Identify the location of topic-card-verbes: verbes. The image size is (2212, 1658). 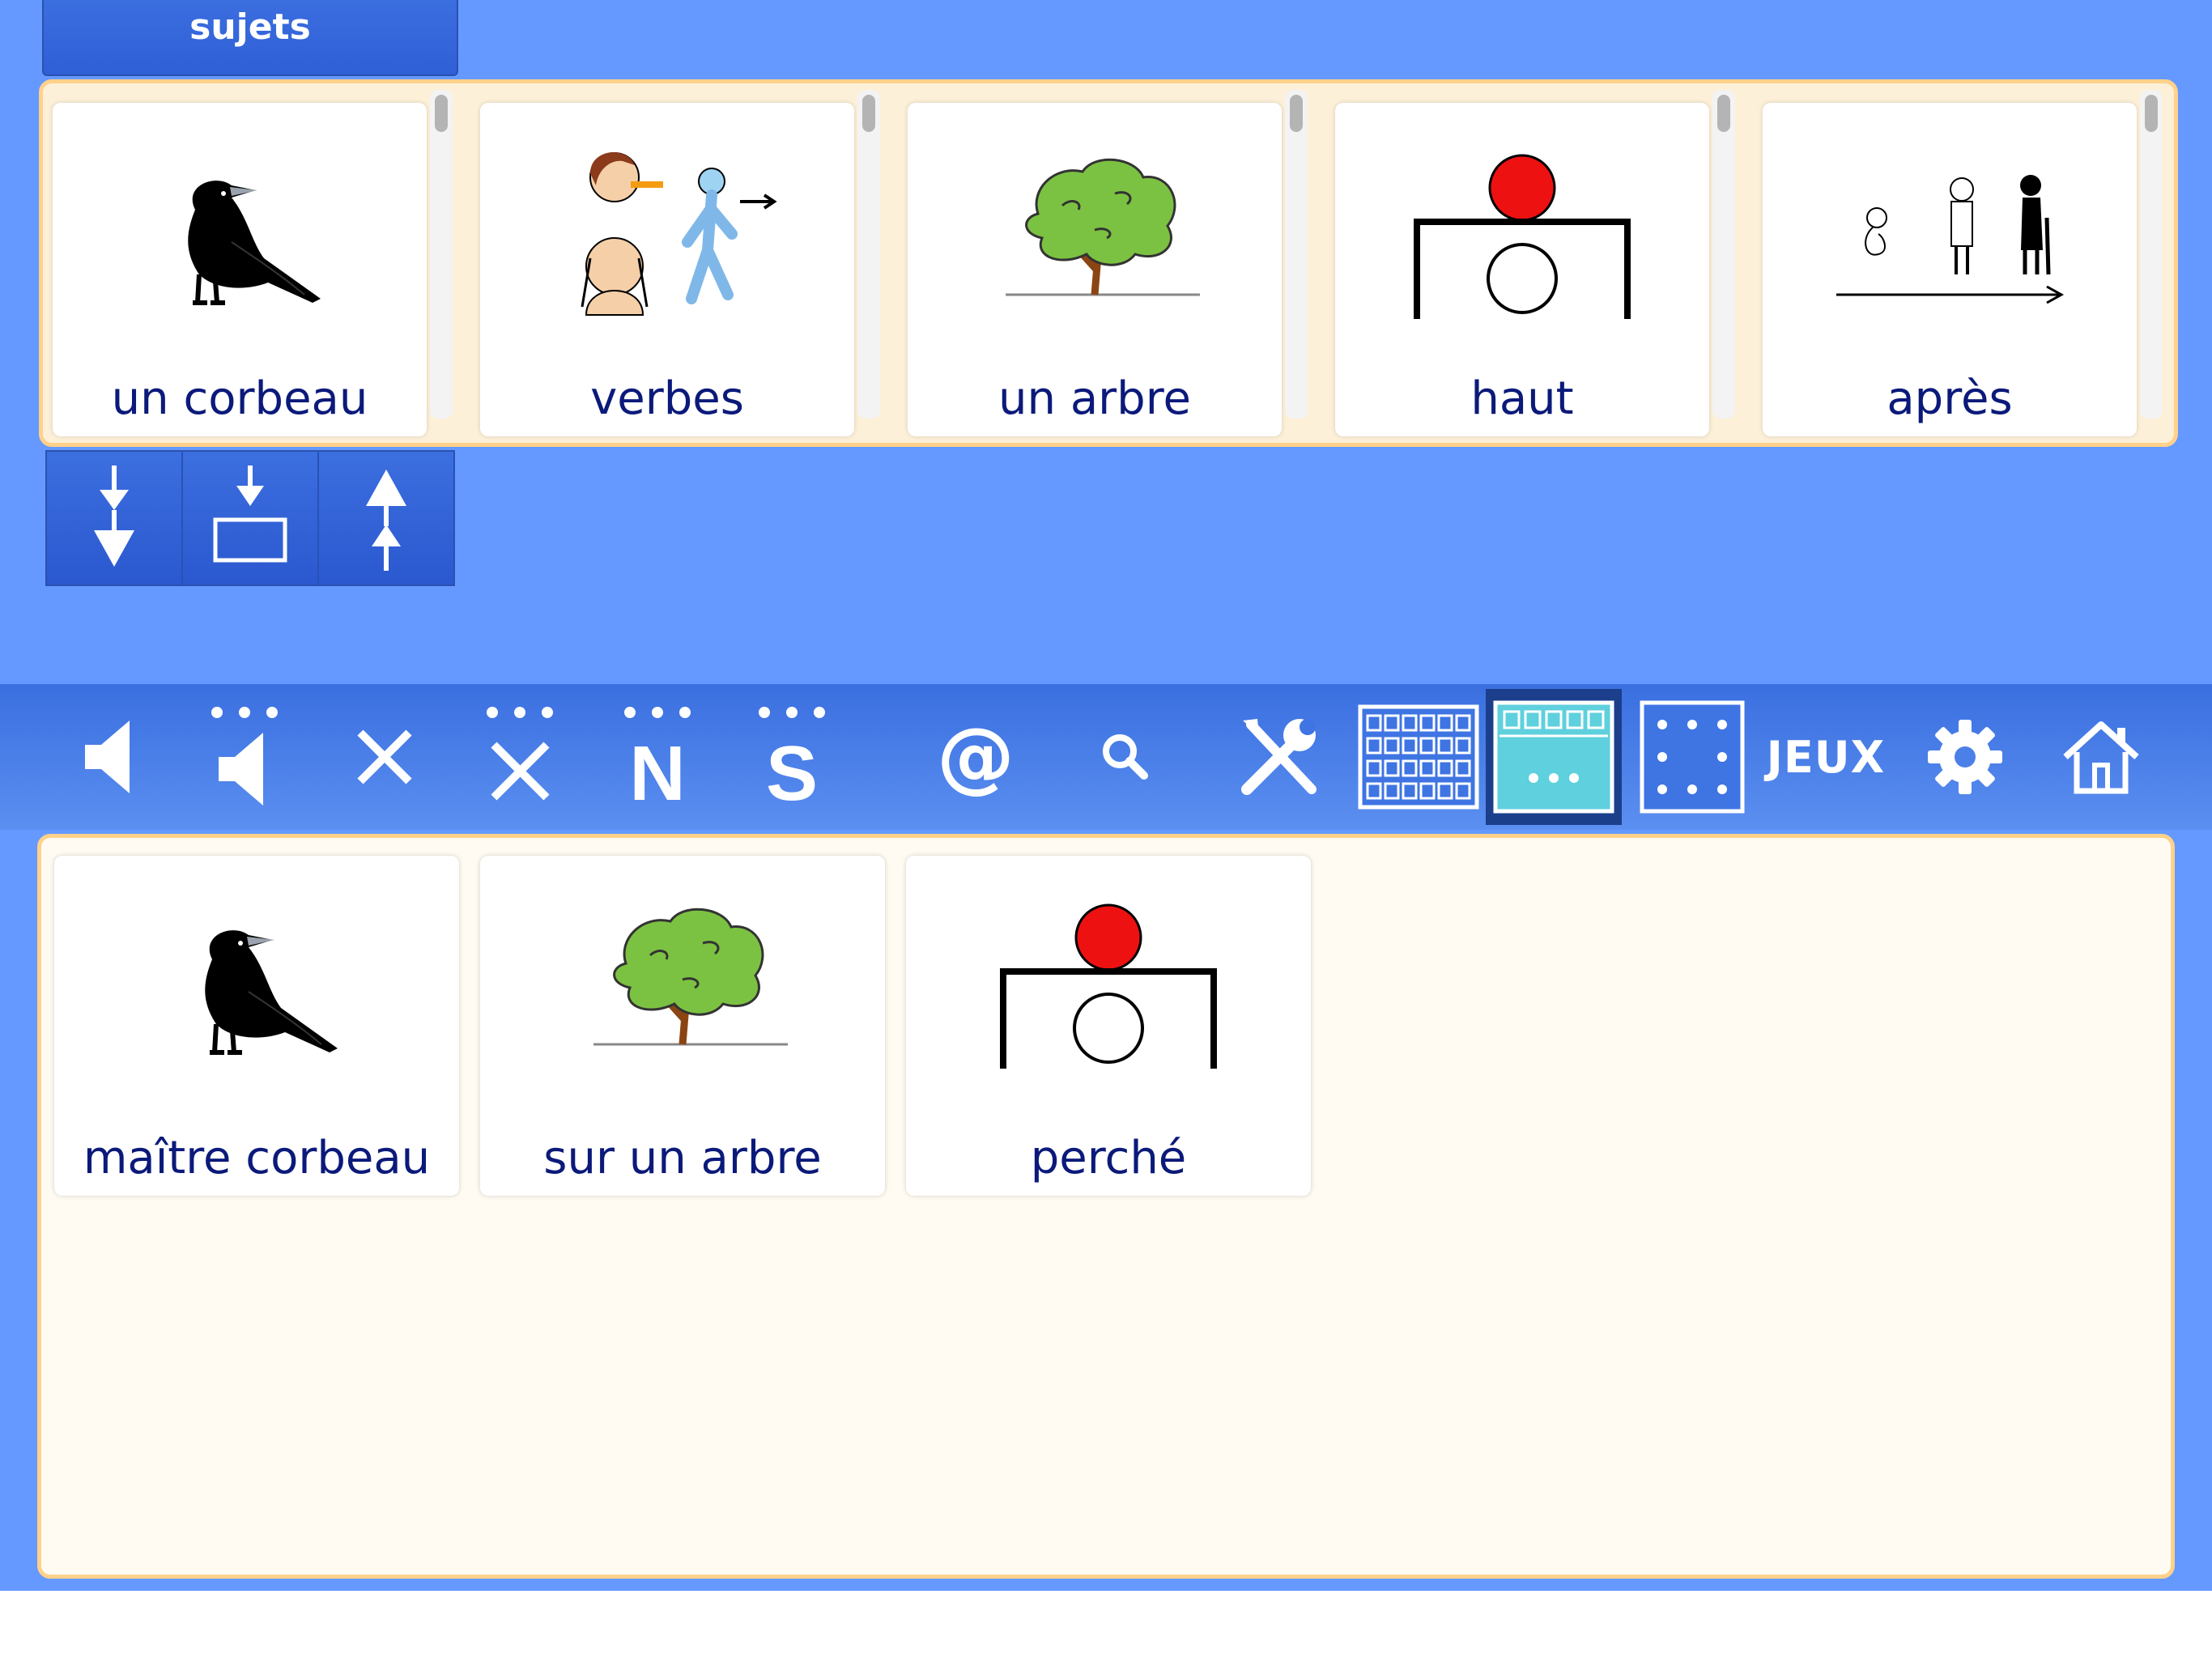
(667, 269).